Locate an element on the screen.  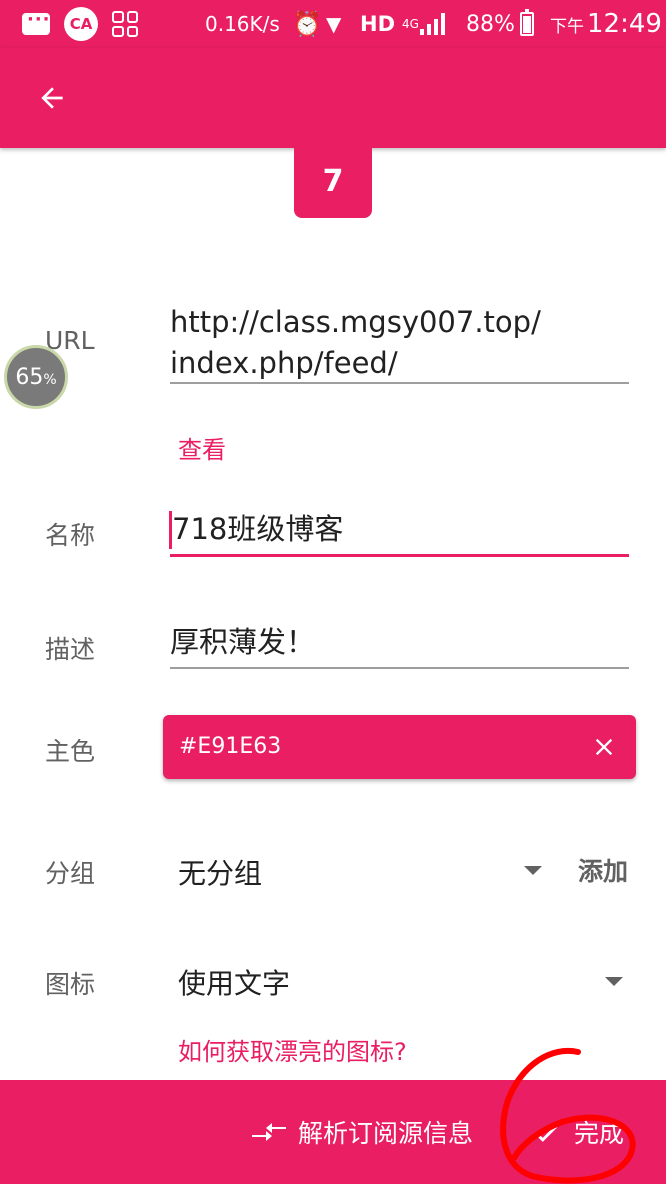
url-line-1: http://class.mgsy007.top/ is located at coordinates (355, 322).